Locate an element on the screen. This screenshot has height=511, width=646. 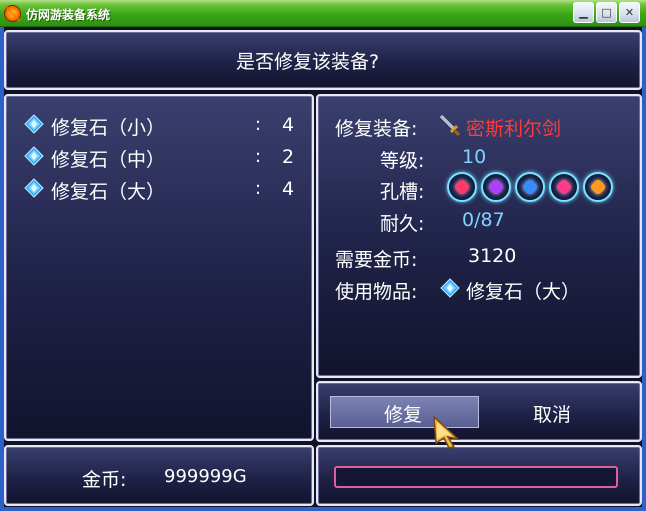
gold-needed-value: 3120 is located at coordinates (492, 256).